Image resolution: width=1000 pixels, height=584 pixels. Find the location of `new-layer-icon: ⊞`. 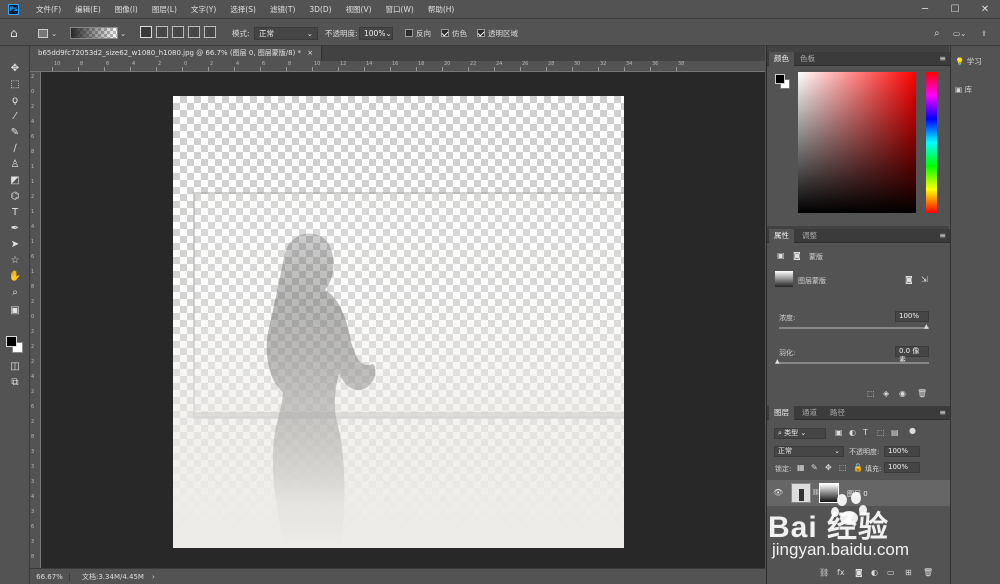

new-layer-icon: ⊞ is located at coordinates (908, 573).